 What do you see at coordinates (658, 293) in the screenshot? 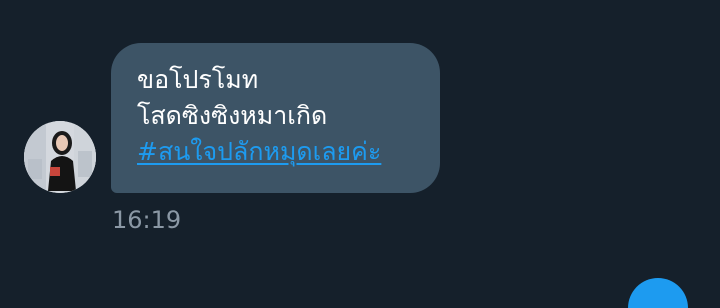
I see `partial-outgoing-bubble` at bounding box center [658, 293].